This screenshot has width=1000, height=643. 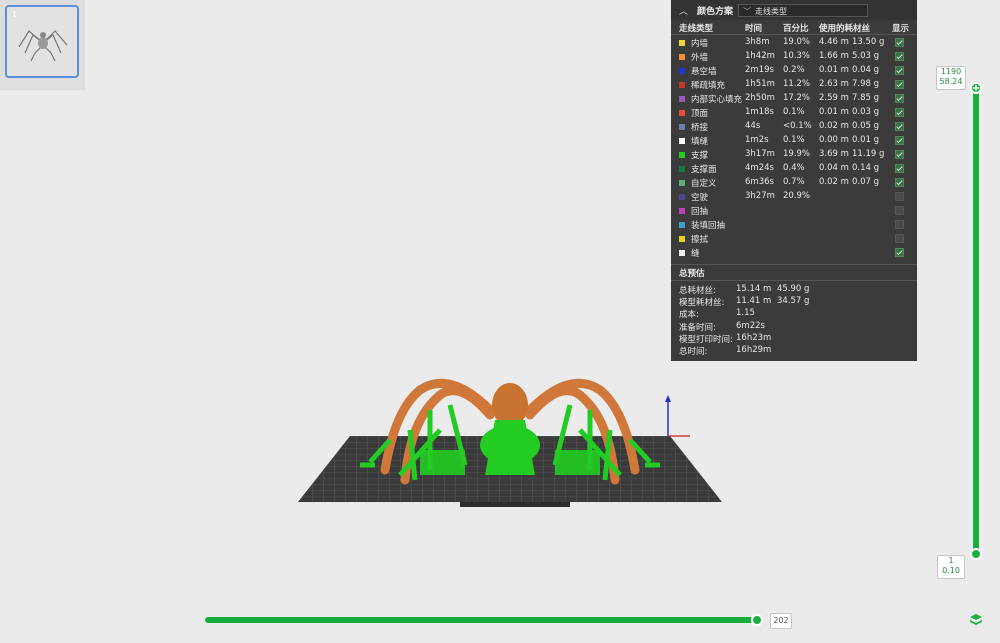 I want to click on layer-slider-bottom-handle, so click(x=976, y=554).